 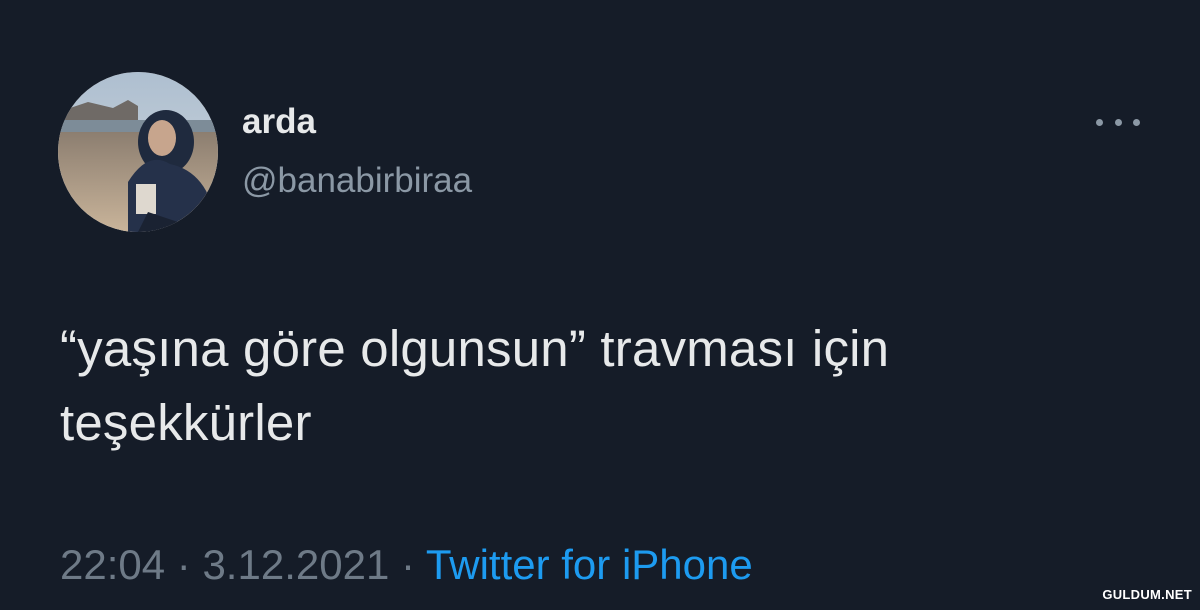 I want to click on tweet-text-line: teşekkürler, so click(x=186, y=422).